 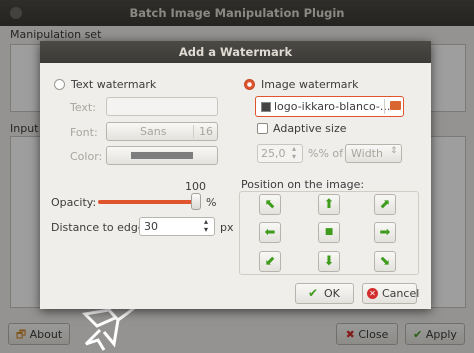 I want to click on position-left-button: ⬅, so click(x=270, y=232).